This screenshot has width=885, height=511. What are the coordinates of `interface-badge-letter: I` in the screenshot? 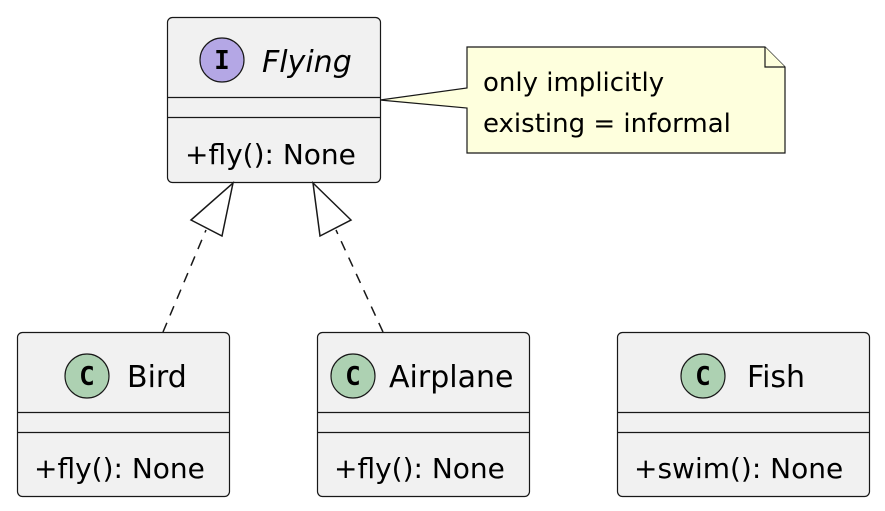 It's located at (222, 61).